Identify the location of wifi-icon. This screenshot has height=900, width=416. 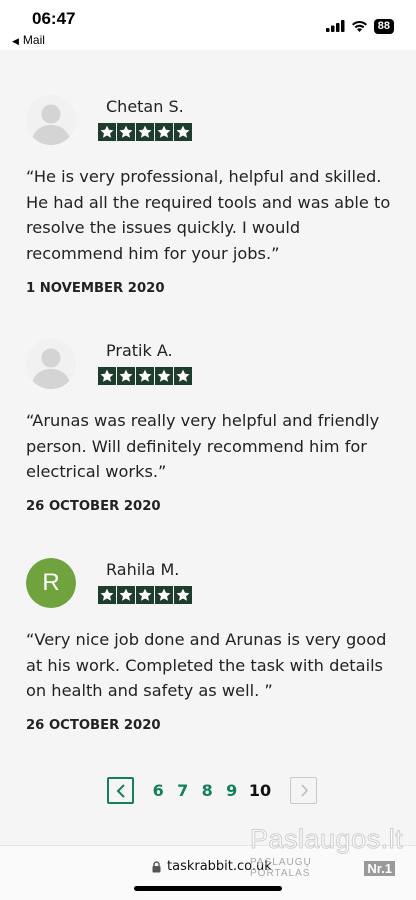
(359, 26).